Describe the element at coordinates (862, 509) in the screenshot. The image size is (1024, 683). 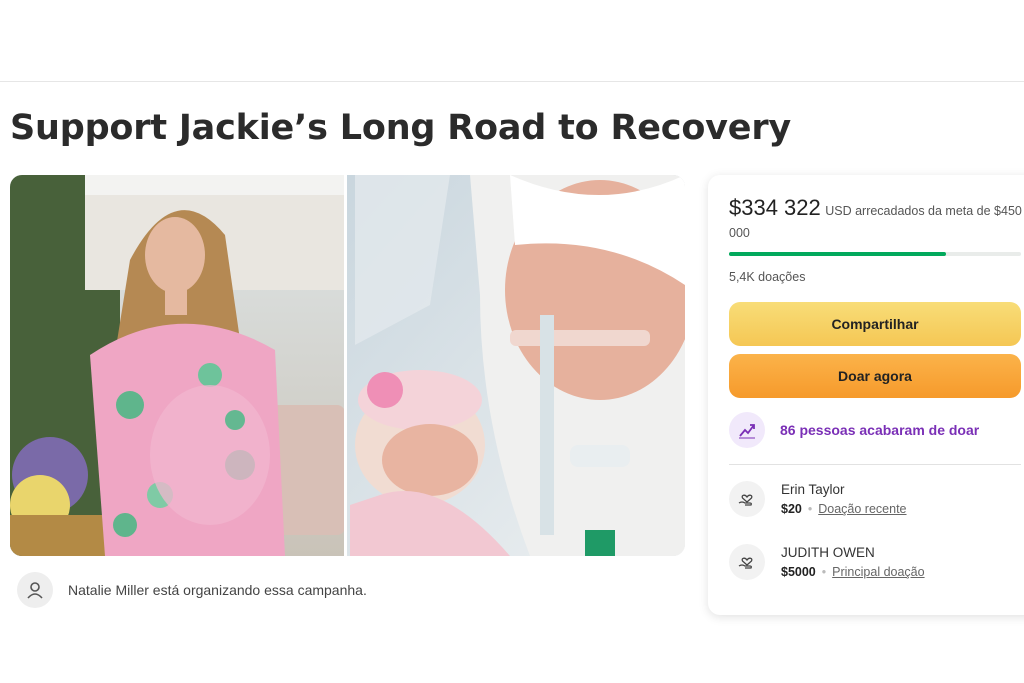
I see `donor-tag-link: Doação recente` at that location.